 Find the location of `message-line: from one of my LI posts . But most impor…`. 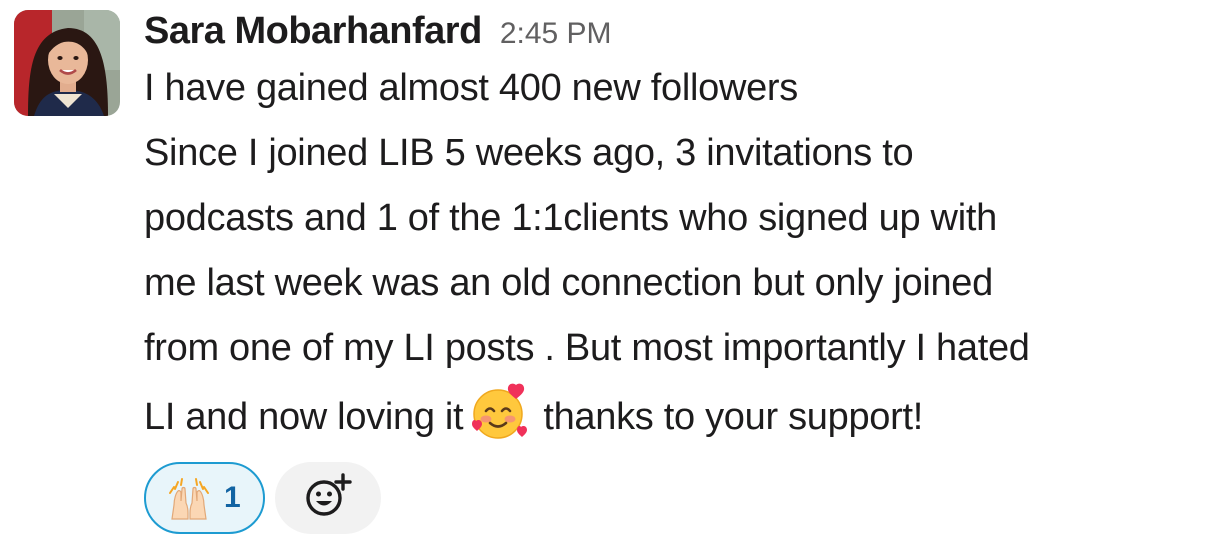

message-line: from one of my LI posts . But most impor… is located at coordinates (587, 348).